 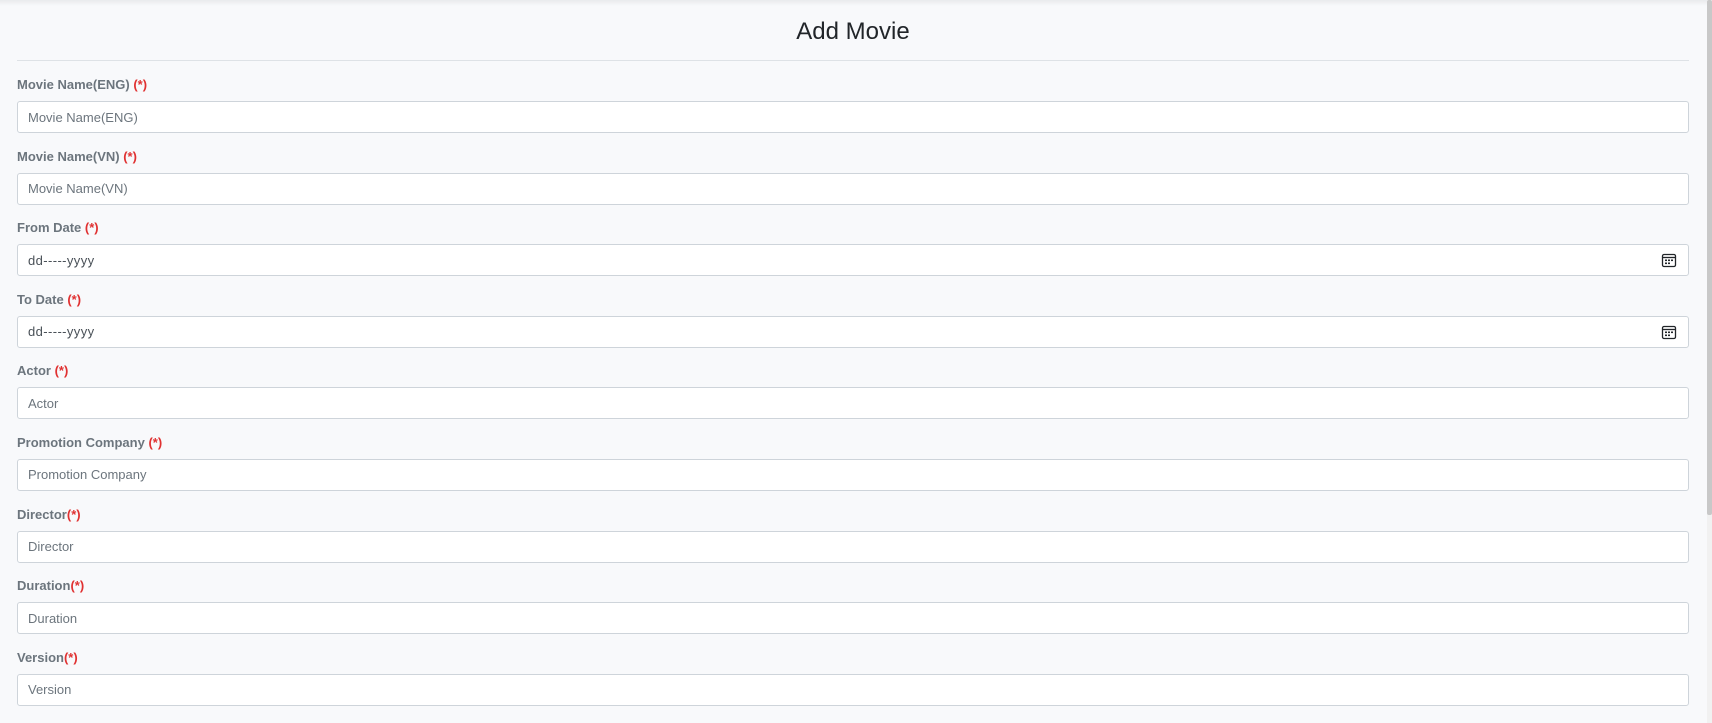 What do you see at coordinates (40, 657) in the screenshot?
I see `version-label-text: Version` at bounding box center [40, 657].